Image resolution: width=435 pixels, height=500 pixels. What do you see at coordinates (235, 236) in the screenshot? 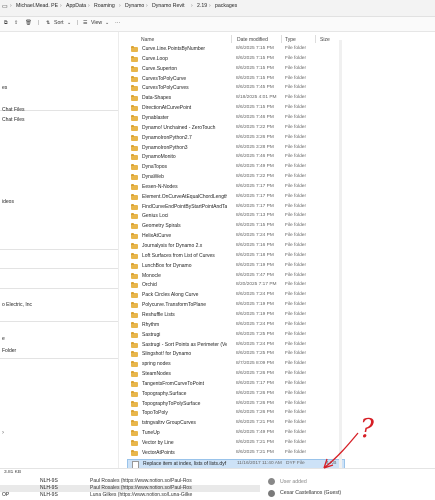
I see `folder-row: HelixAtCurve 8/6/2025 7:24 PM File folder` at bounding box center [235, 236].